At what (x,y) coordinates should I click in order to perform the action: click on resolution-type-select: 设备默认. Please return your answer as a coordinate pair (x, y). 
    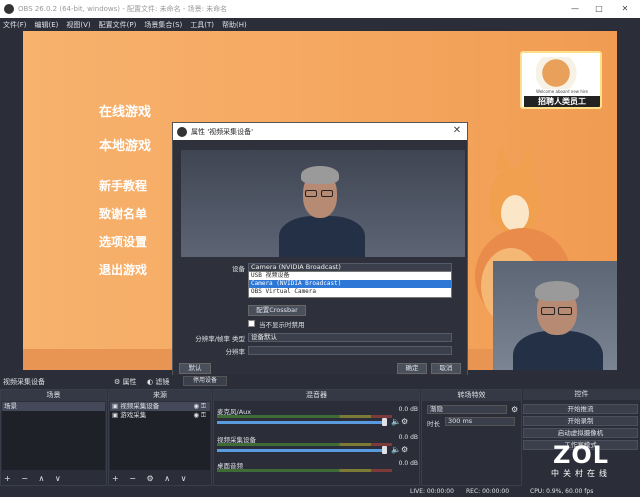
    Looking at the image, I should click on (350, 337).